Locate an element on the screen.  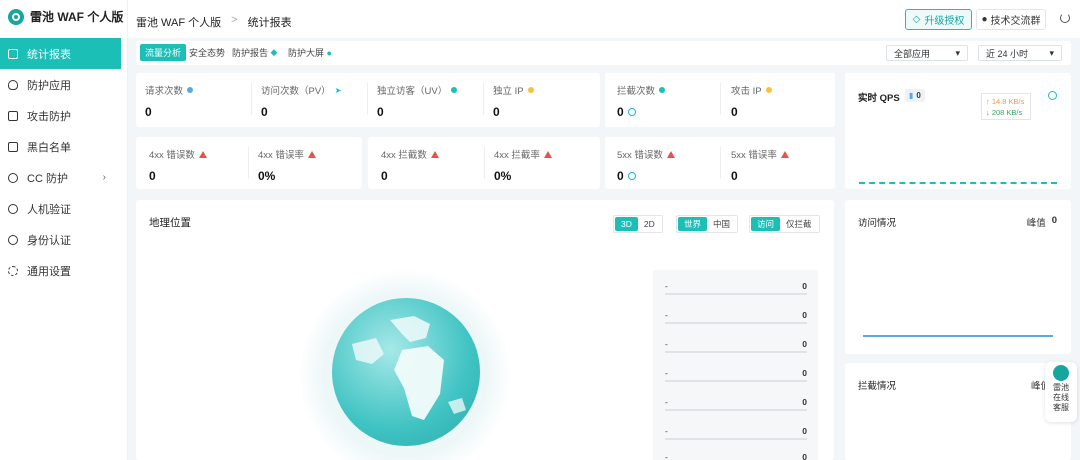
list-icon is located at coordinates (13, 146).